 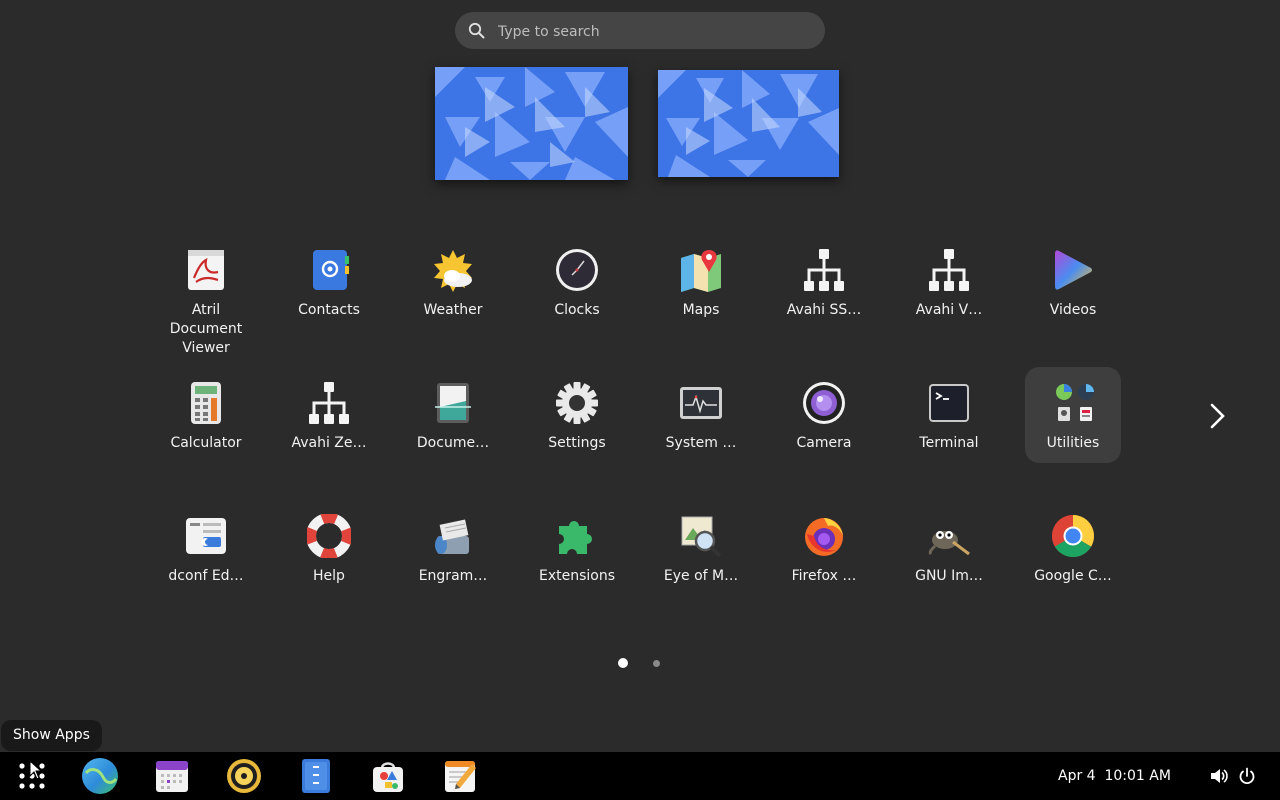 I want to click on text-editor-icon, so click(x=460, y=776).